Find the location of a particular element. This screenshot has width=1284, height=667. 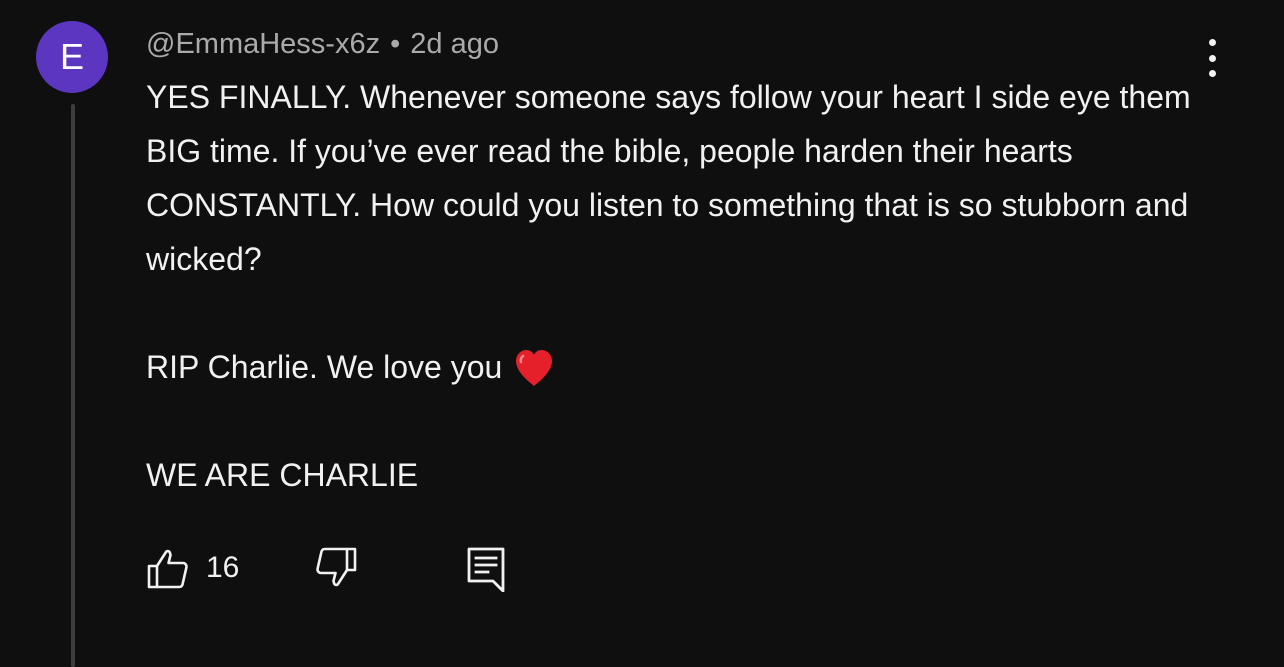

dislike-button is located at coordinates (336, 568).